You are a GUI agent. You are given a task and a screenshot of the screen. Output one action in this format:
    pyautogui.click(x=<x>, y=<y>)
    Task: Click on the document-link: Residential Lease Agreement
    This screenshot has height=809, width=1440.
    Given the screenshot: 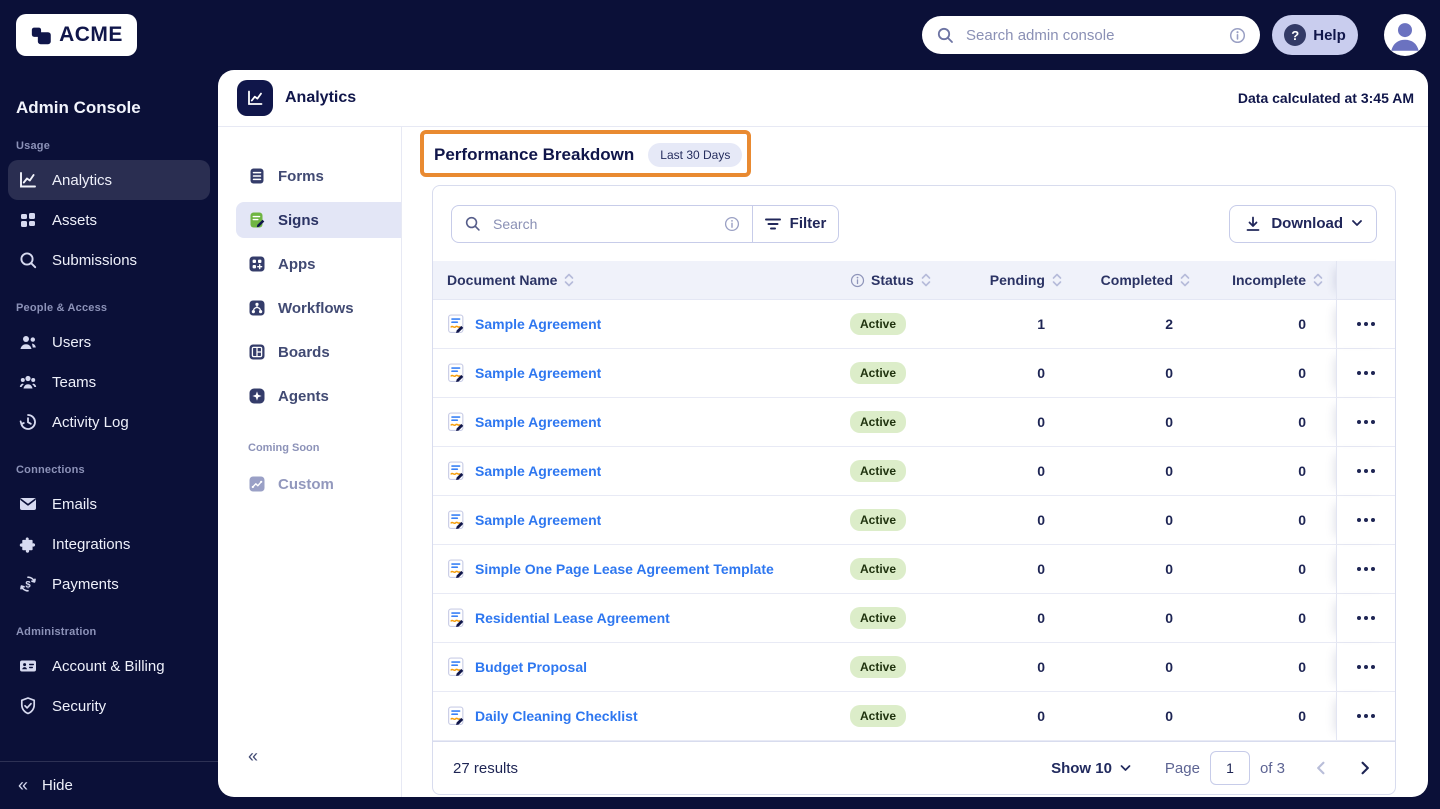 What is the action you would take?
    pyautogui.click(x=572, y=618)
    